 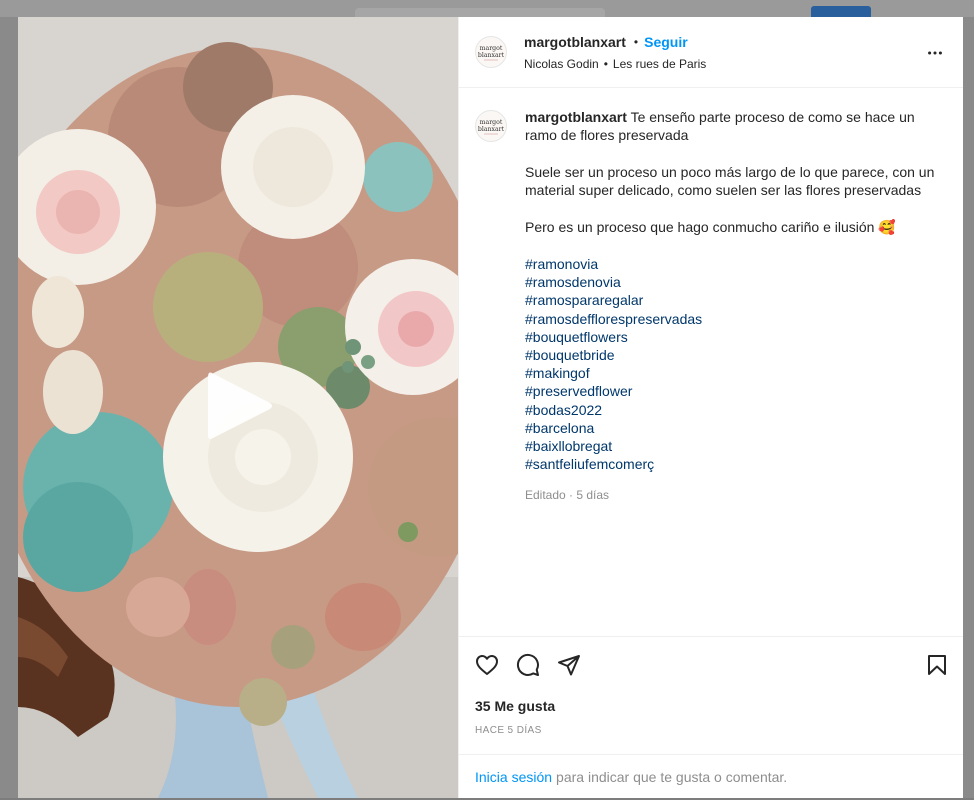 I want to click on likes-count: 35 Me gusta, so click(x=711, y=706).